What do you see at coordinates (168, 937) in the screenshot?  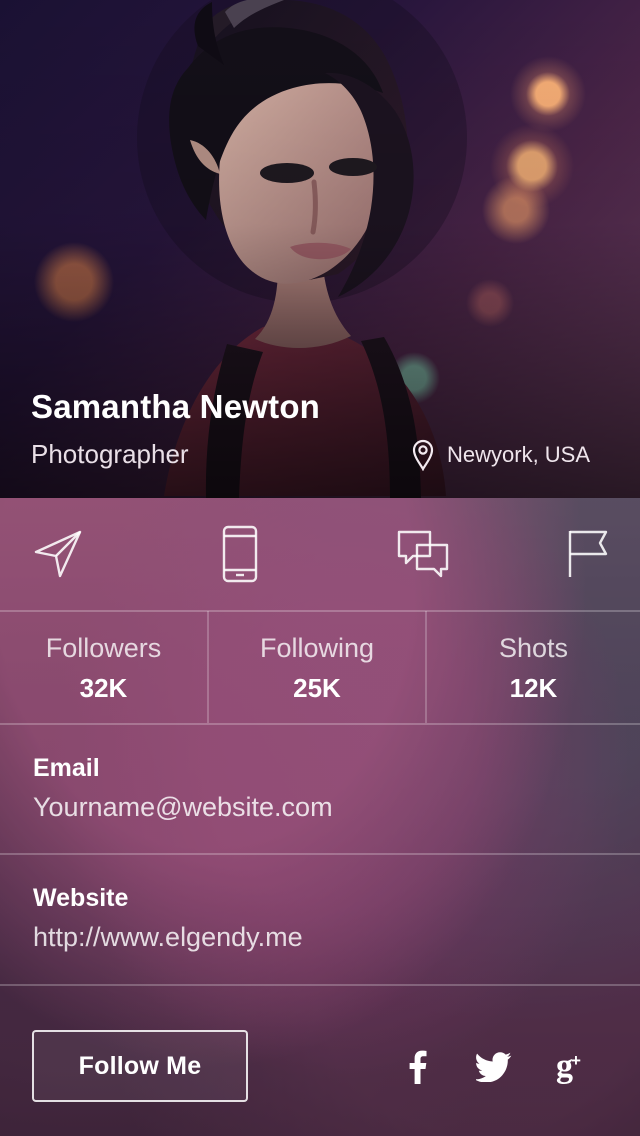 I see `website-value: http://www.elgendy.me` at bounding box center [168, 937].